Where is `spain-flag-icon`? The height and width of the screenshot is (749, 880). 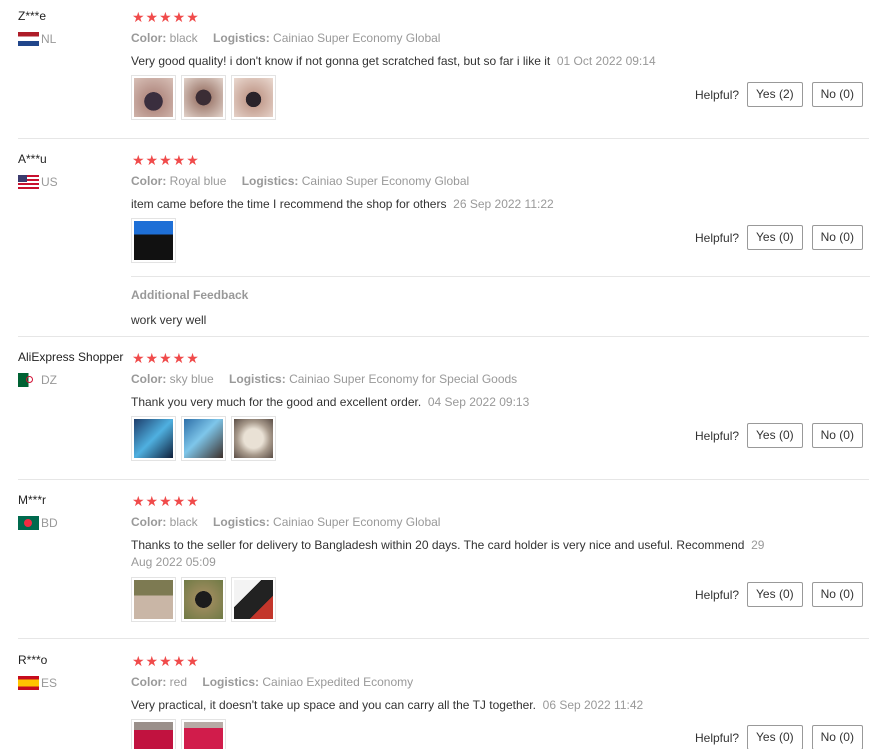
spain-flag-icon is located at coordinates (28, 683).